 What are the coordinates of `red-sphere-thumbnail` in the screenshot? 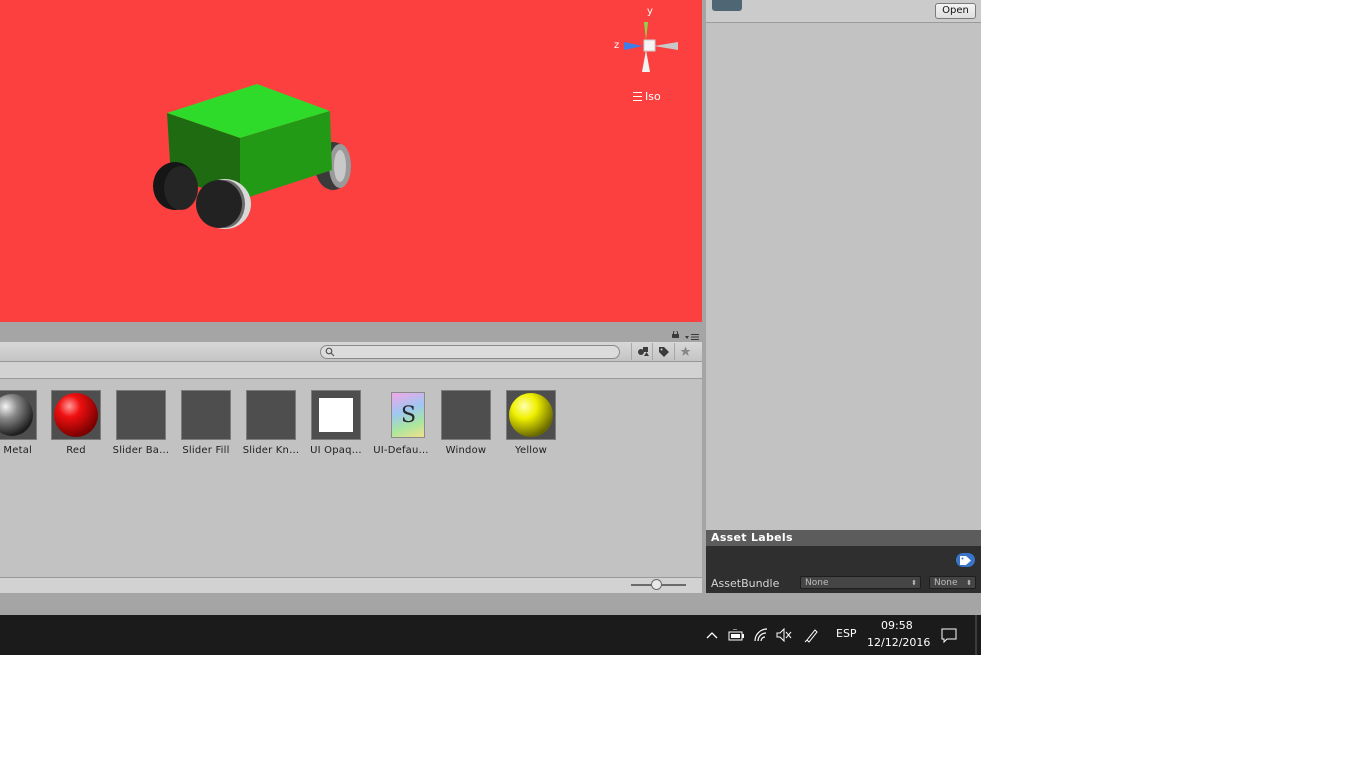 It's located at (76, 415).